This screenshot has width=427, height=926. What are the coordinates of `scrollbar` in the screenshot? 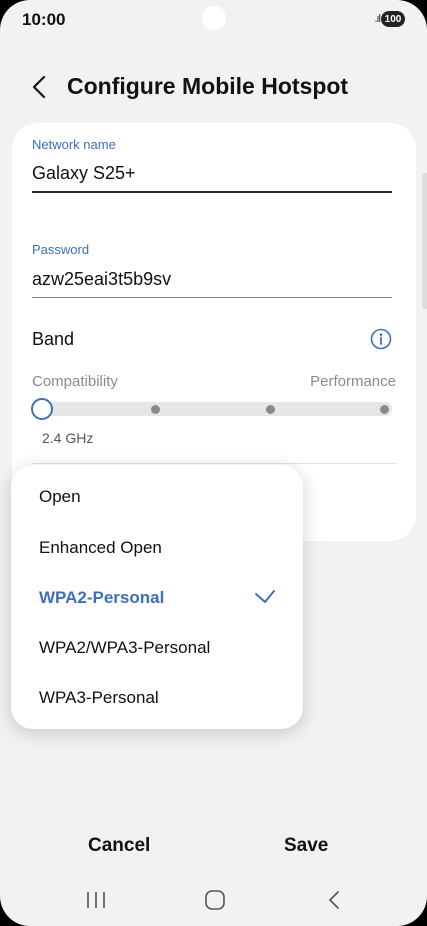 It's located at (424, 241).